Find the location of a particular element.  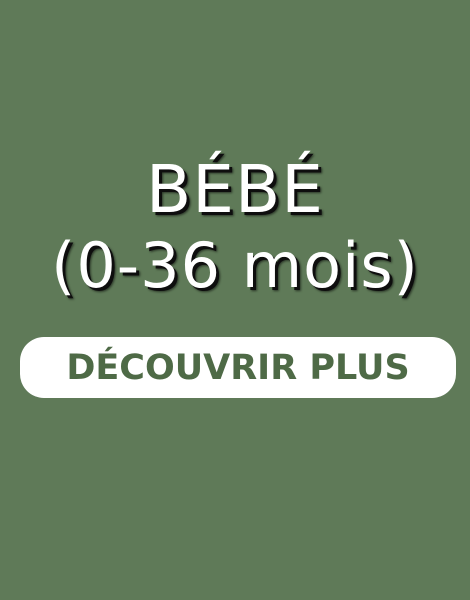

discover-more-button: DÉCOUVRIR PLUS is located at coordinates (238, 367).